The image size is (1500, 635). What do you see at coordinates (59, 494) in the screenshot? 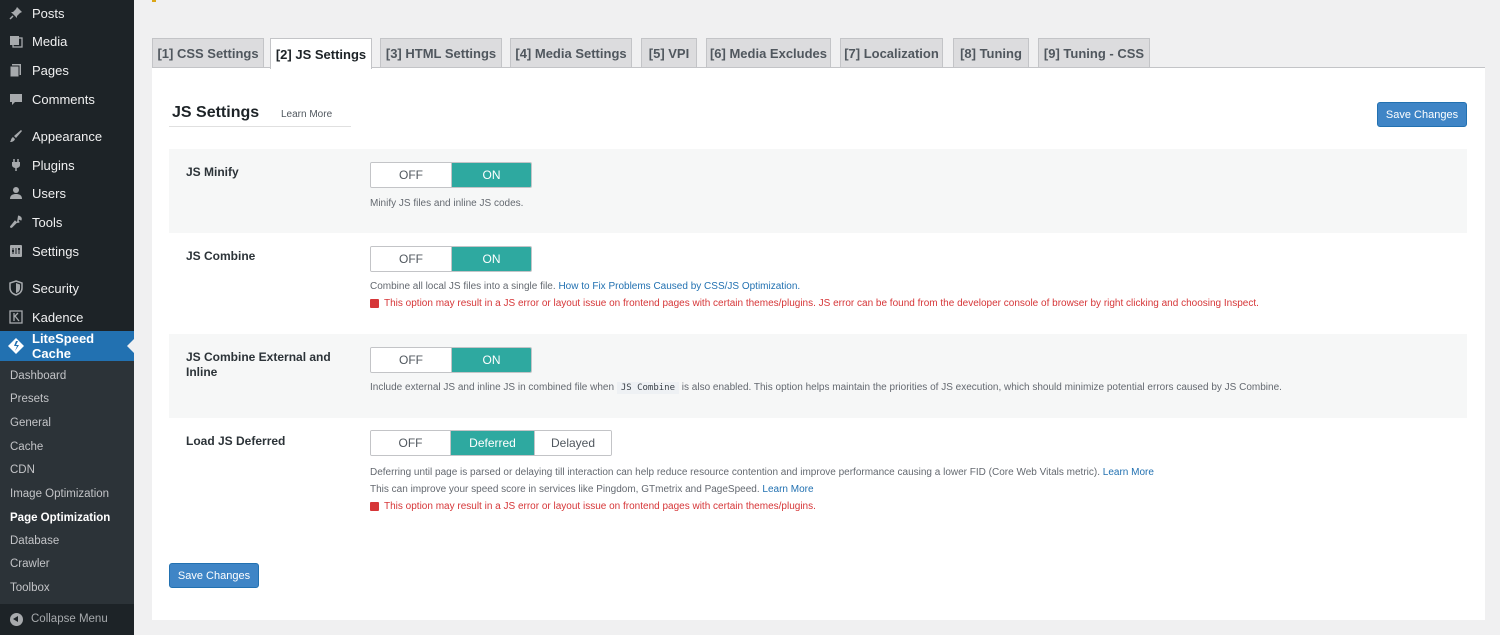
I see `submenu-image-optimization: Image Optimization` at bounding box center [59, 494].